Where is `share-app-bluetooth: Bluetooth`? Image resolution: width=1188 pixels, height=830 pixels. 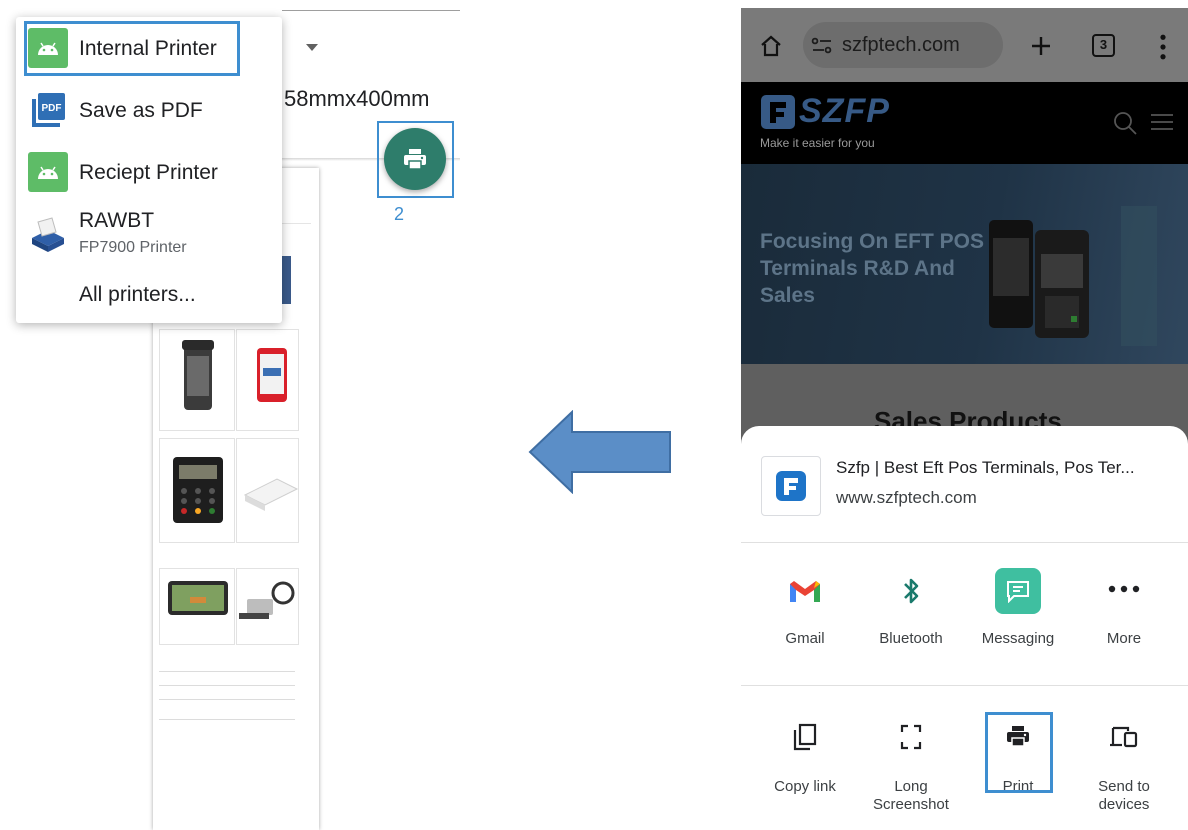
share-app-bluetooth: Bluetooth is located at coordinates (911, 611).